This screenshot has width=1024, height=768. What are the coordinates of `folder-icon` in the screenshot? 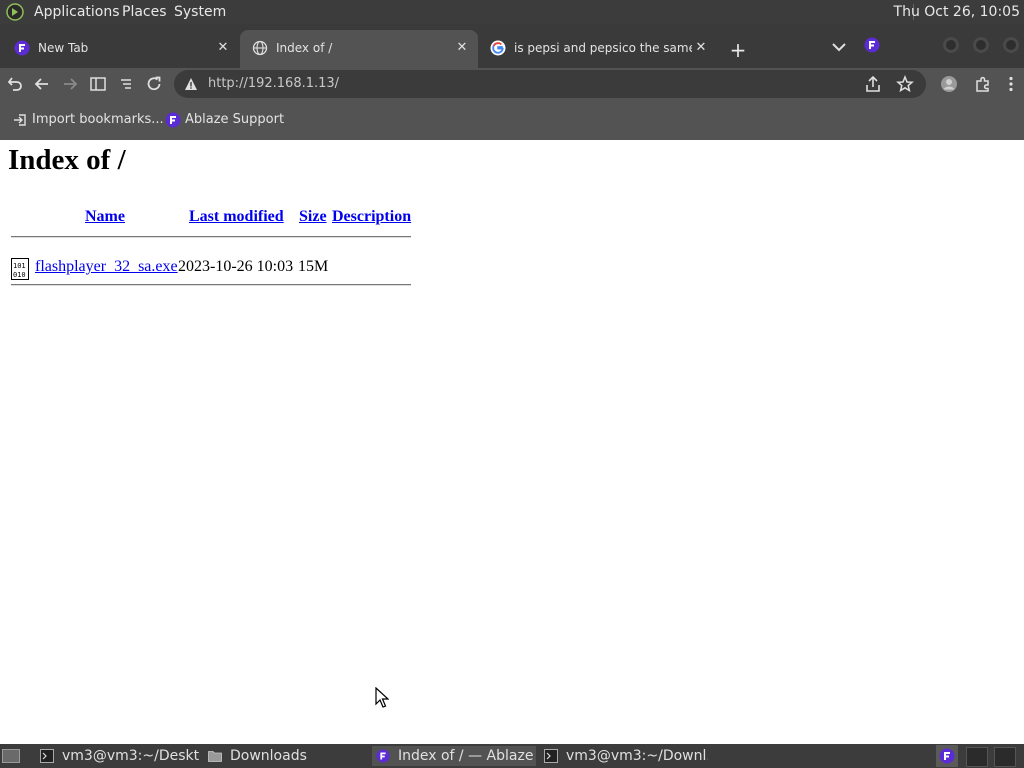 It's located at (215, 756).